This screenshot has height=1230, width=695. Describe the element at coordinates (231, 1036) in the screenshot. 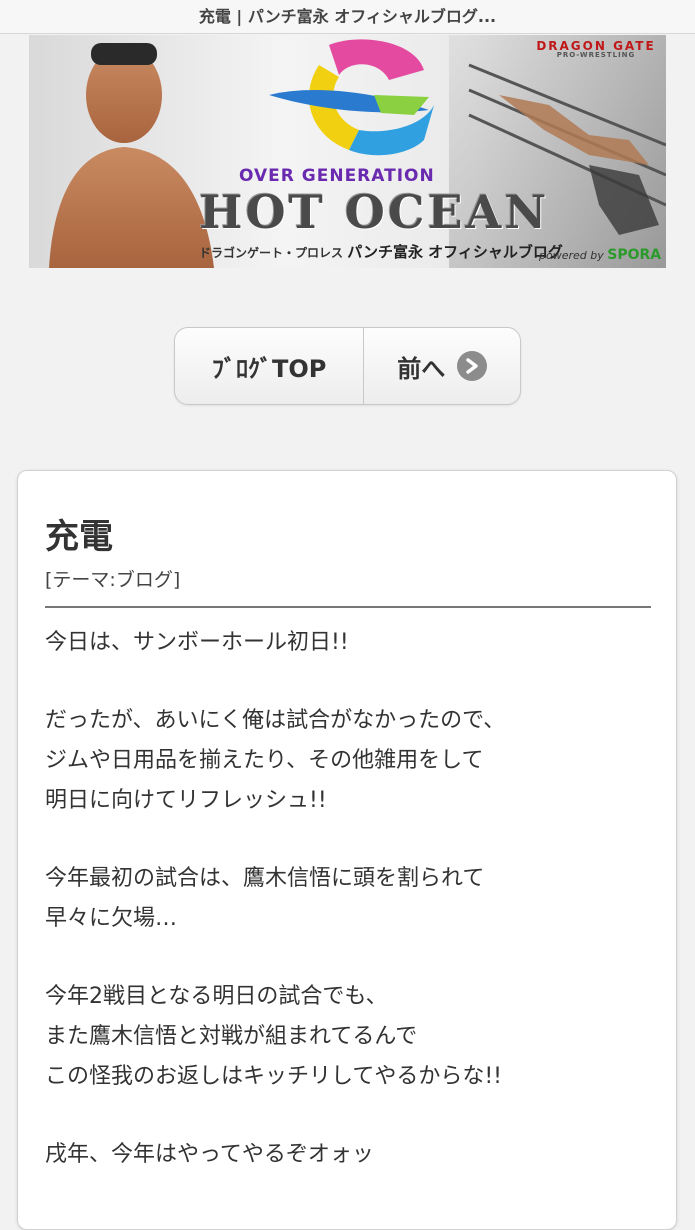

I see `post-line: また鷹木信悟と対戦が組まれてるんで` at that location.